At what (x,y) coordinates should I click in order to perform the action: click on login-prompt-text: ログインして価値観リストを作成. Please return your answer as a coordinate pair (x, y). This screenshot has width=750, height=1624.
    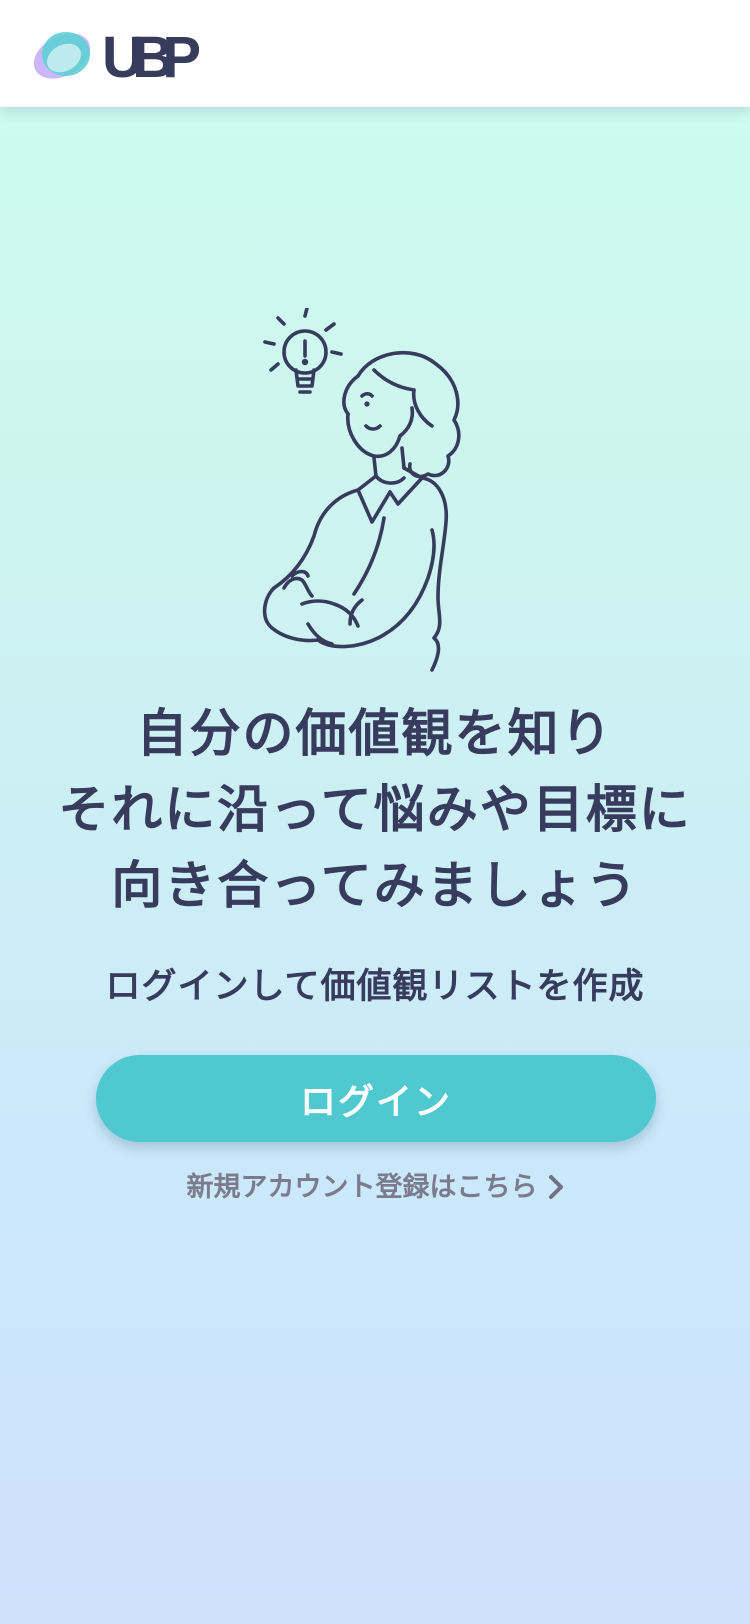
    Looking at the image, I should click on (375, 987).